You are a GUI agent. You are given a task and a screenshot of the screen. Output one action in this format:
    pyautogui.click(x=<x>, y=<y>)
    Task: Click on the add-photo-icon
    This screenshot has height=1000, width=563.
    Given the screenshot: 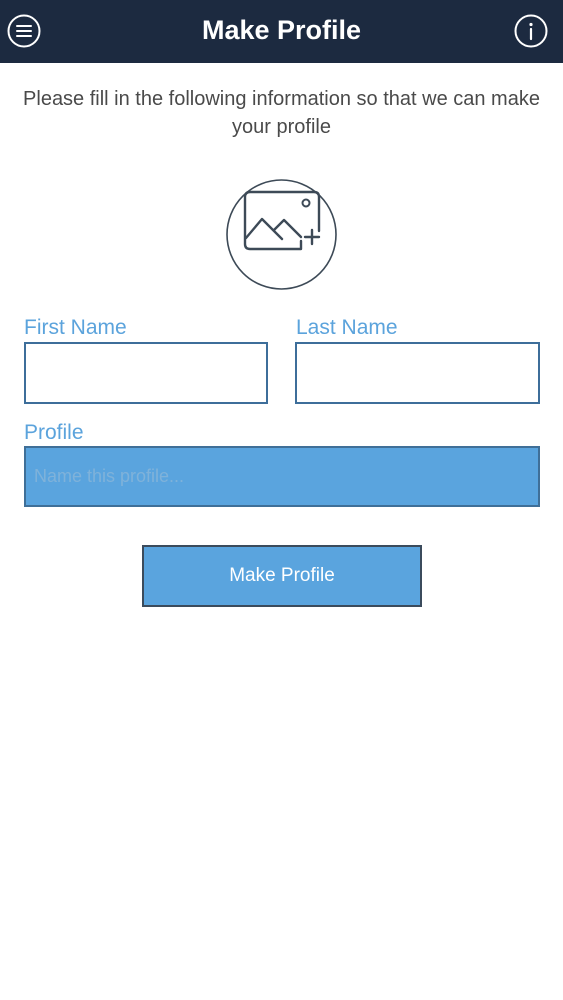 What is the action you would take?
    pyautogui.click(x=281, y=234)
    